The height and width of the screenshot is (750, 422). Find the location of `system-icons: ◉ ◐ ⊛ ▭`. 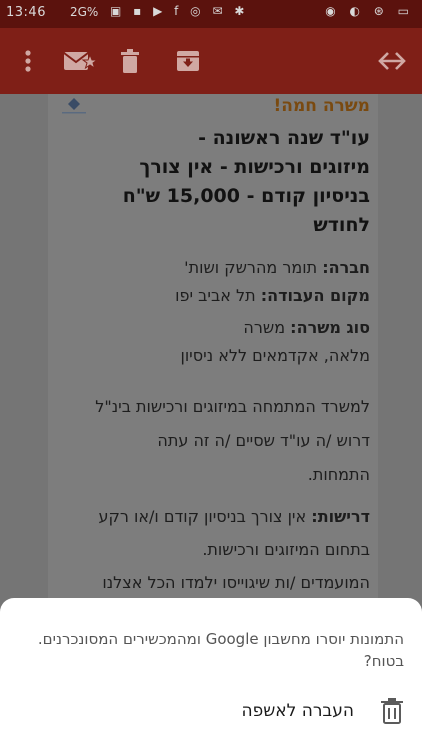

system-icons: ◉ ◐ ⊛ ▭ is located at coordinates (369, 11).